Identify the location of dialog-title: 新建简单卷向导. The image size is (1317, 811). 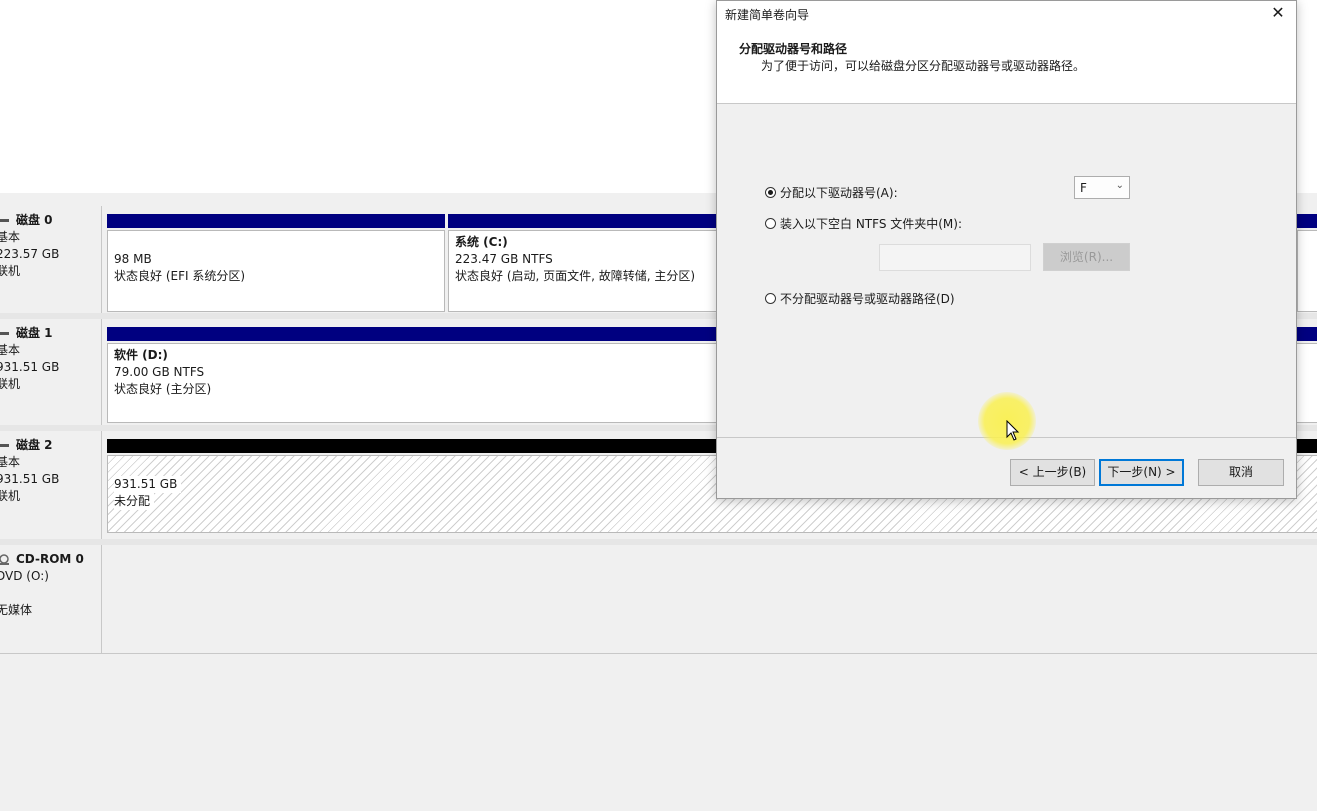
(767, 15).